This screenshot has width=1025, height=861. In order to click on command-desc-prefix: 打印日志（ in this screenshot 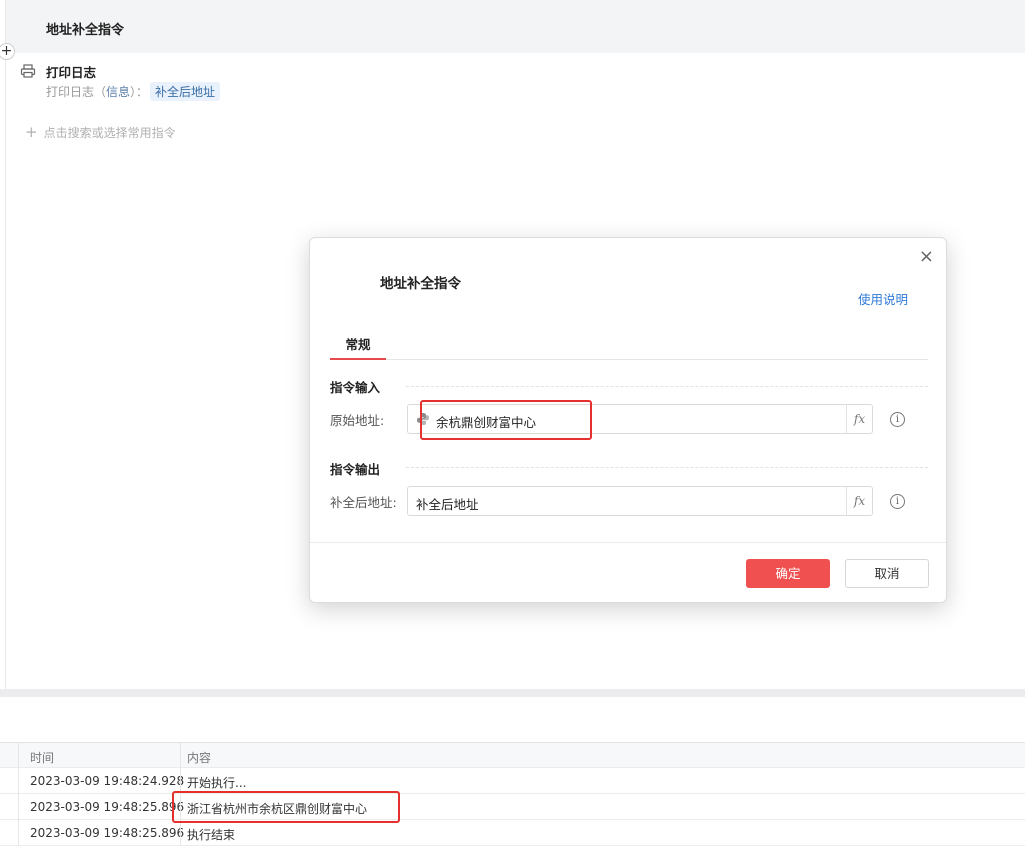, I will do `click(76, 92)`.